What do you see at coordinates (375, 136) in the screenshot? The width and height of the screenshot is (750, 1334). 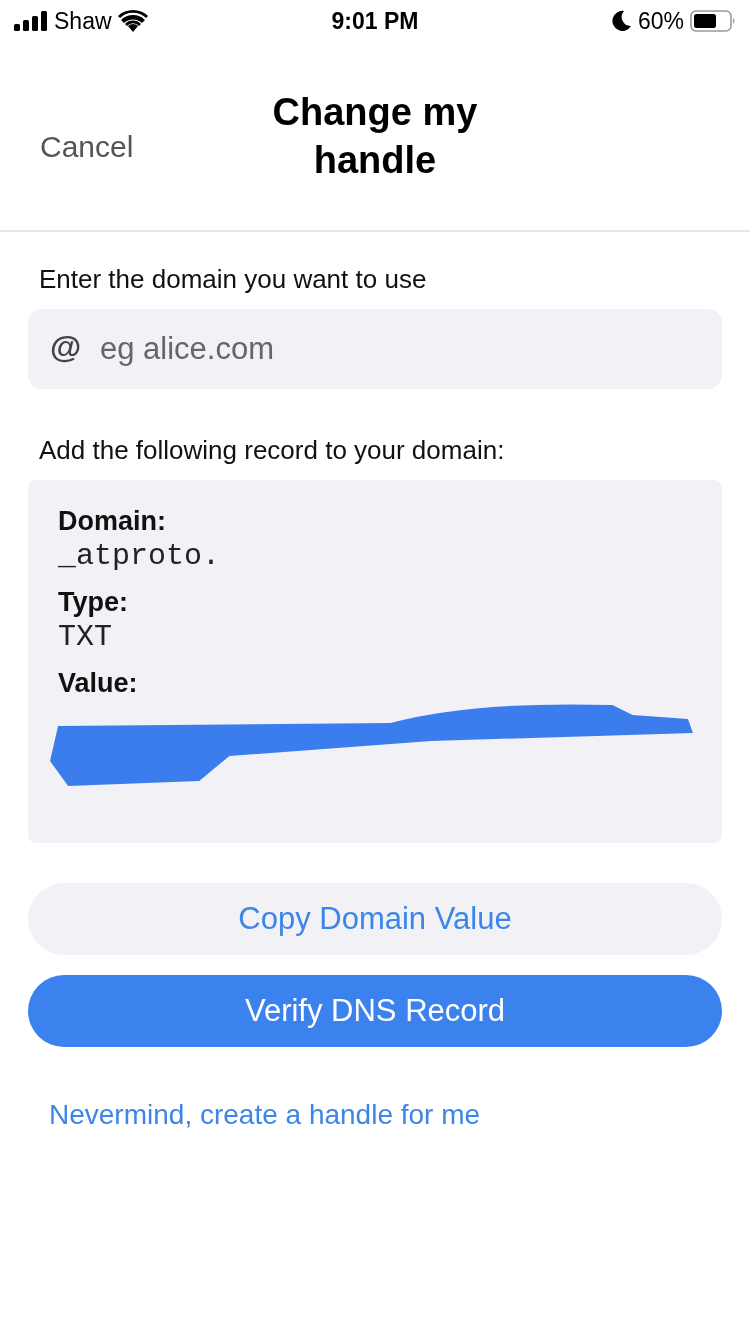 I see `page-title: Change my handle` at bounding box center [375, 136].